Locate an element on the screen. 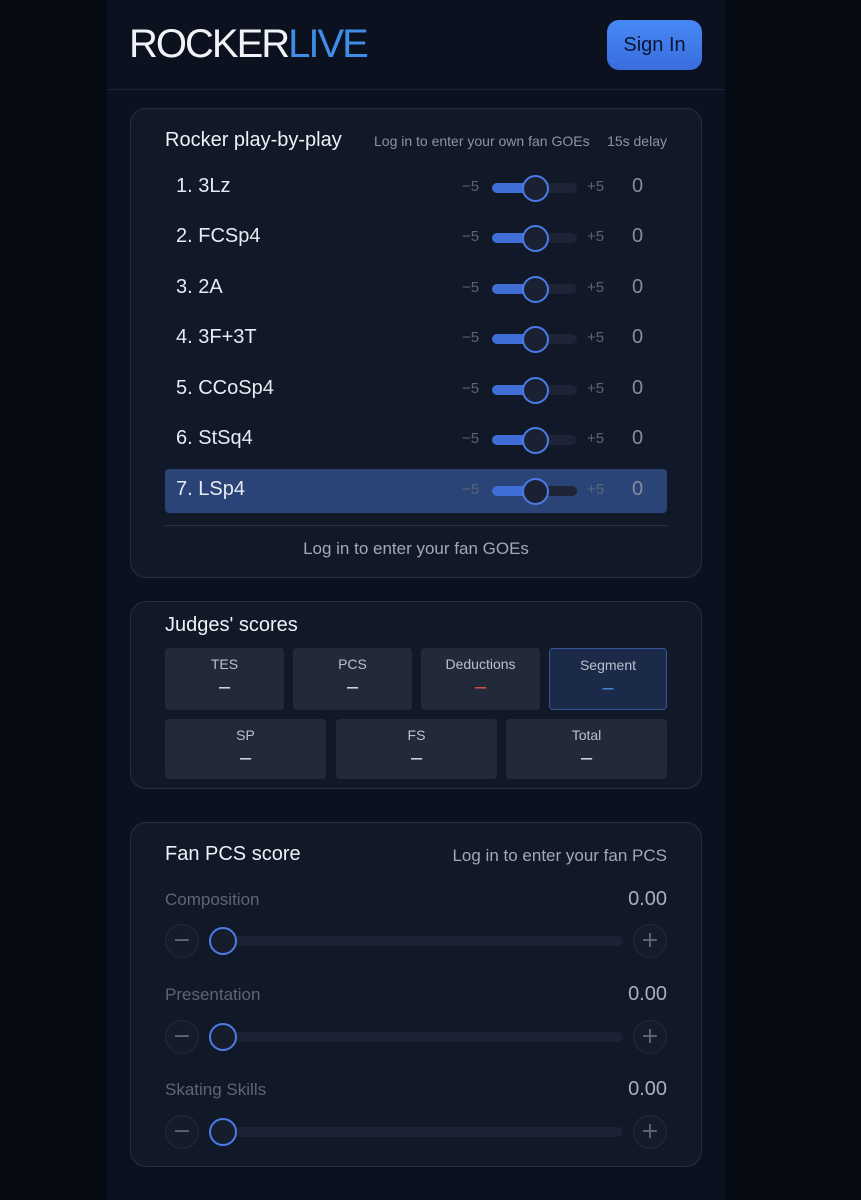 This screenshot has height=1200, width=861. sp-box: SP – is located at coordinates (245, 749).